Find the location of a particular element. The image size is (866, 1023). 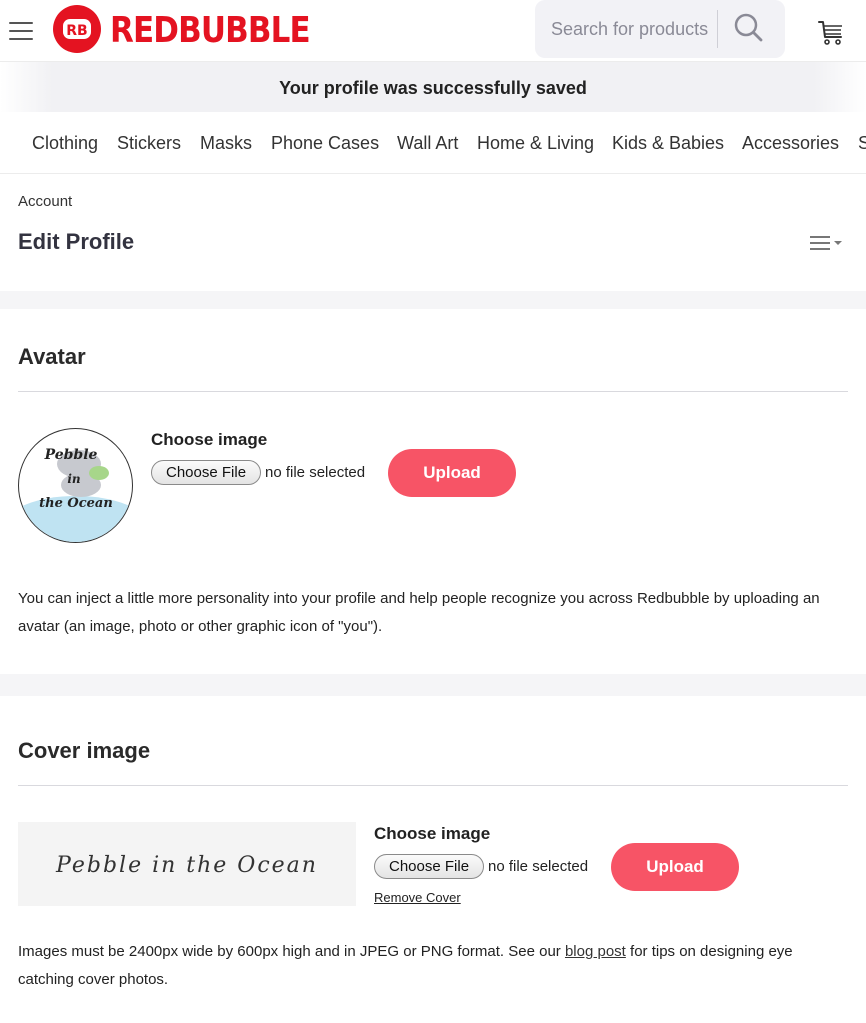

avatar-choose-file-button: Choose File is located at coordinates (206, 472).